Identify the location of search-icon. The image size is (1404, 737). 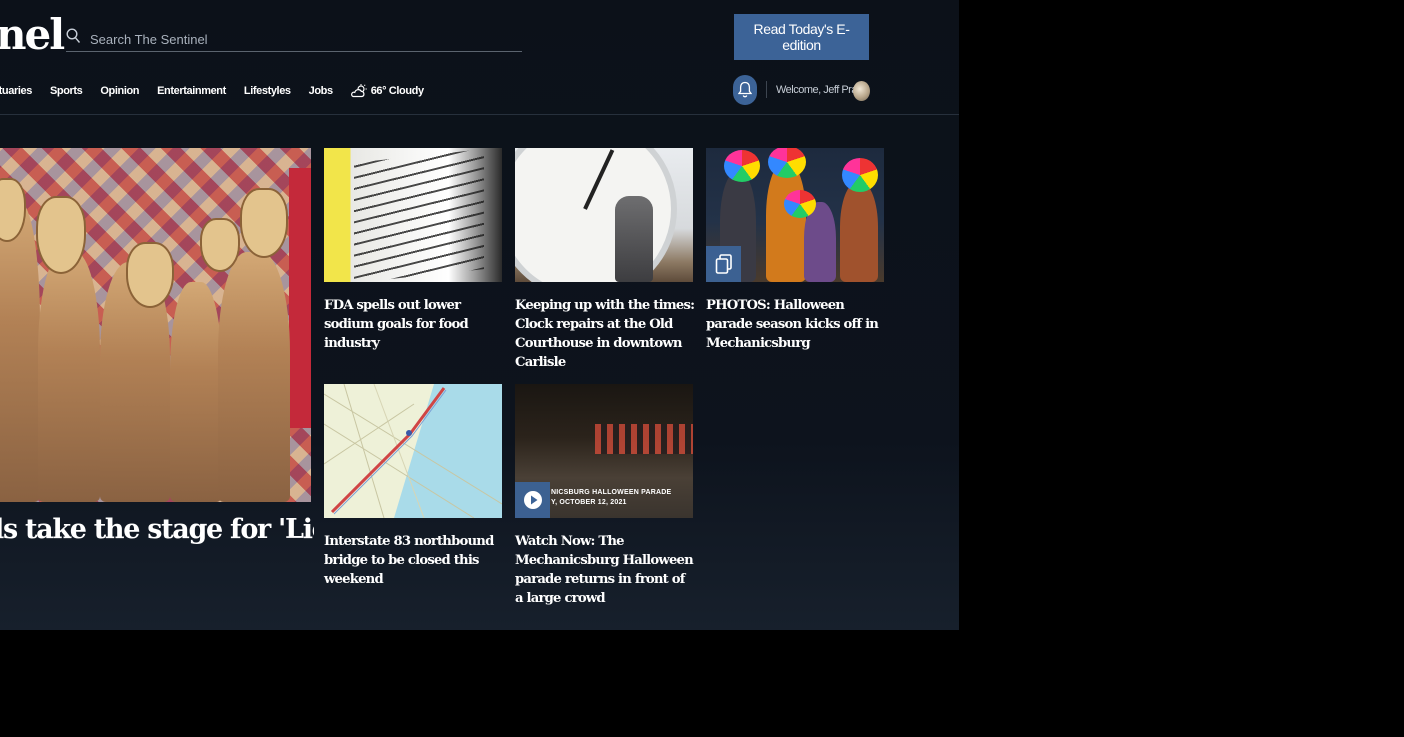
(73, 36).